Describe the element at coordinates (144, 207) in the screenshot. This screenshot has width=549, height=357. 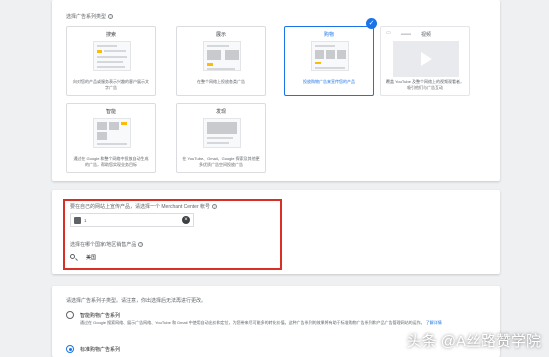
I see `merchant-account-label: 要在自己的网站上宣传产品，请选择一个 Merchant Center 帐号?` at that location.